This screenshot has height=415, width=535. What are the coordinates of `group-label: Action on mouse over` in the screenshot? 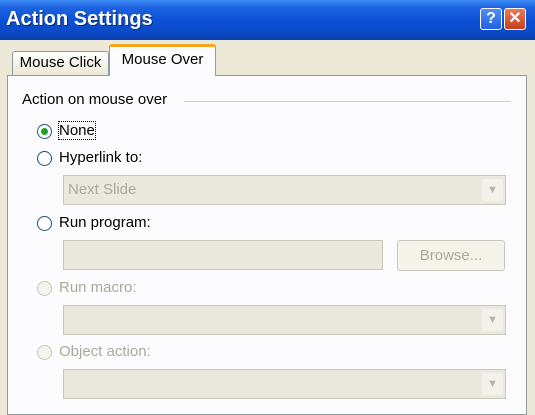 It's located at (95, 99).